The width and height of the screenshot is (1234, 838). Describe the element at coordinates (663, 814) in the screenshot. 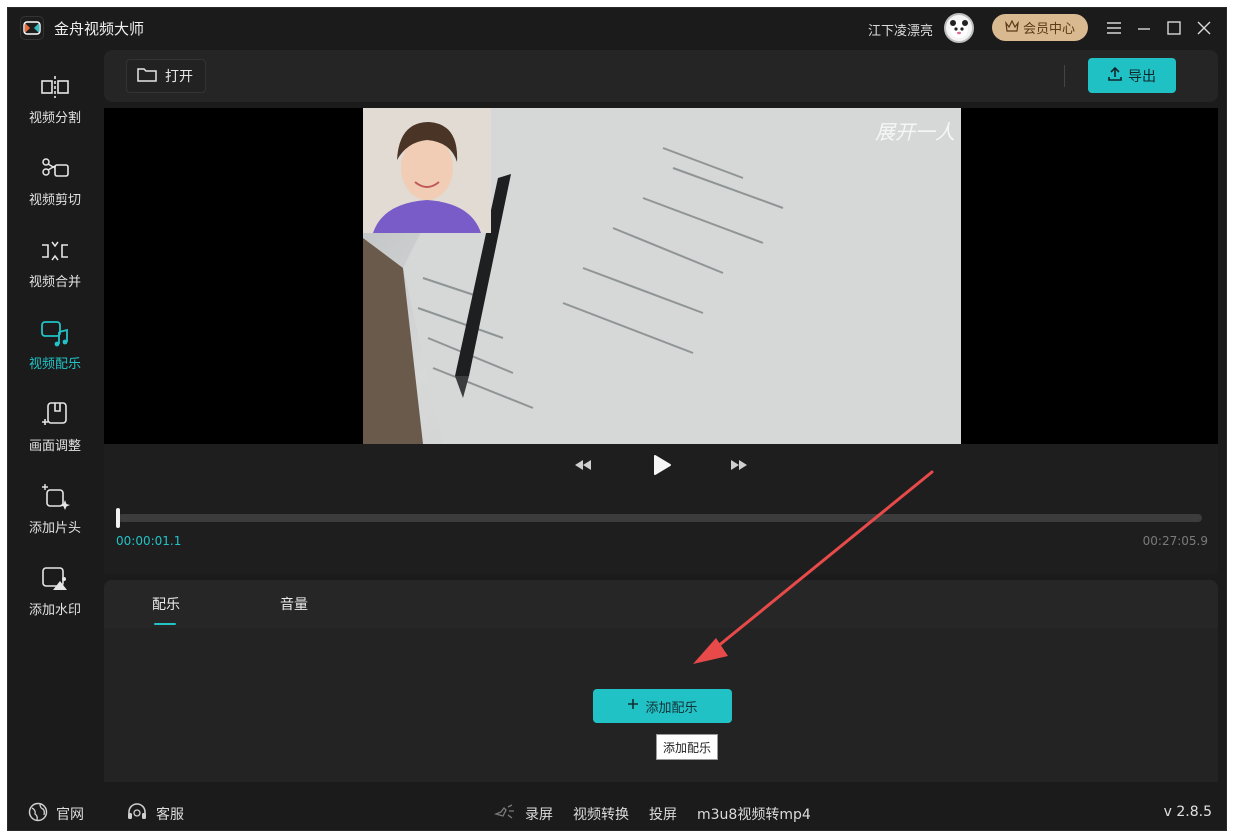

I see `footer-link-cast: 投屏` at that location.